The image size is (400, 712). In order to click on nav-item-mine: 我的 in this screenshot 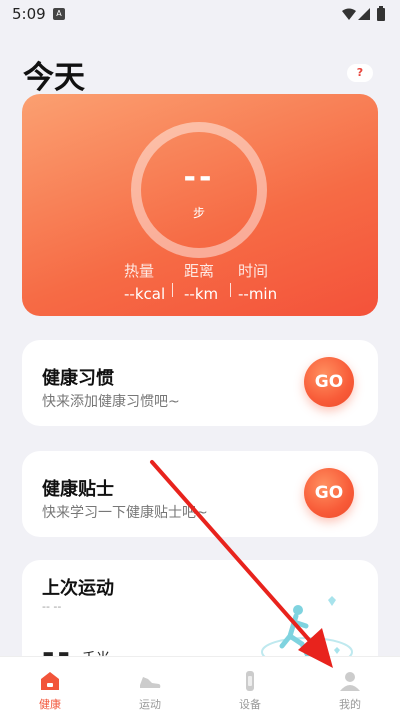, I will do `click(350, 684)`.